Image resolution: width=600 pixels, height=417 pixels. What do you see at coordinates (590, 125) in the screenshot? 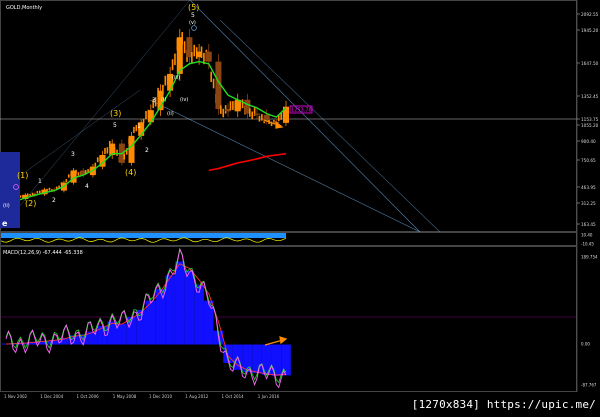
I see `price-tick-label: 1055.20` at bounding box center [590, 125].